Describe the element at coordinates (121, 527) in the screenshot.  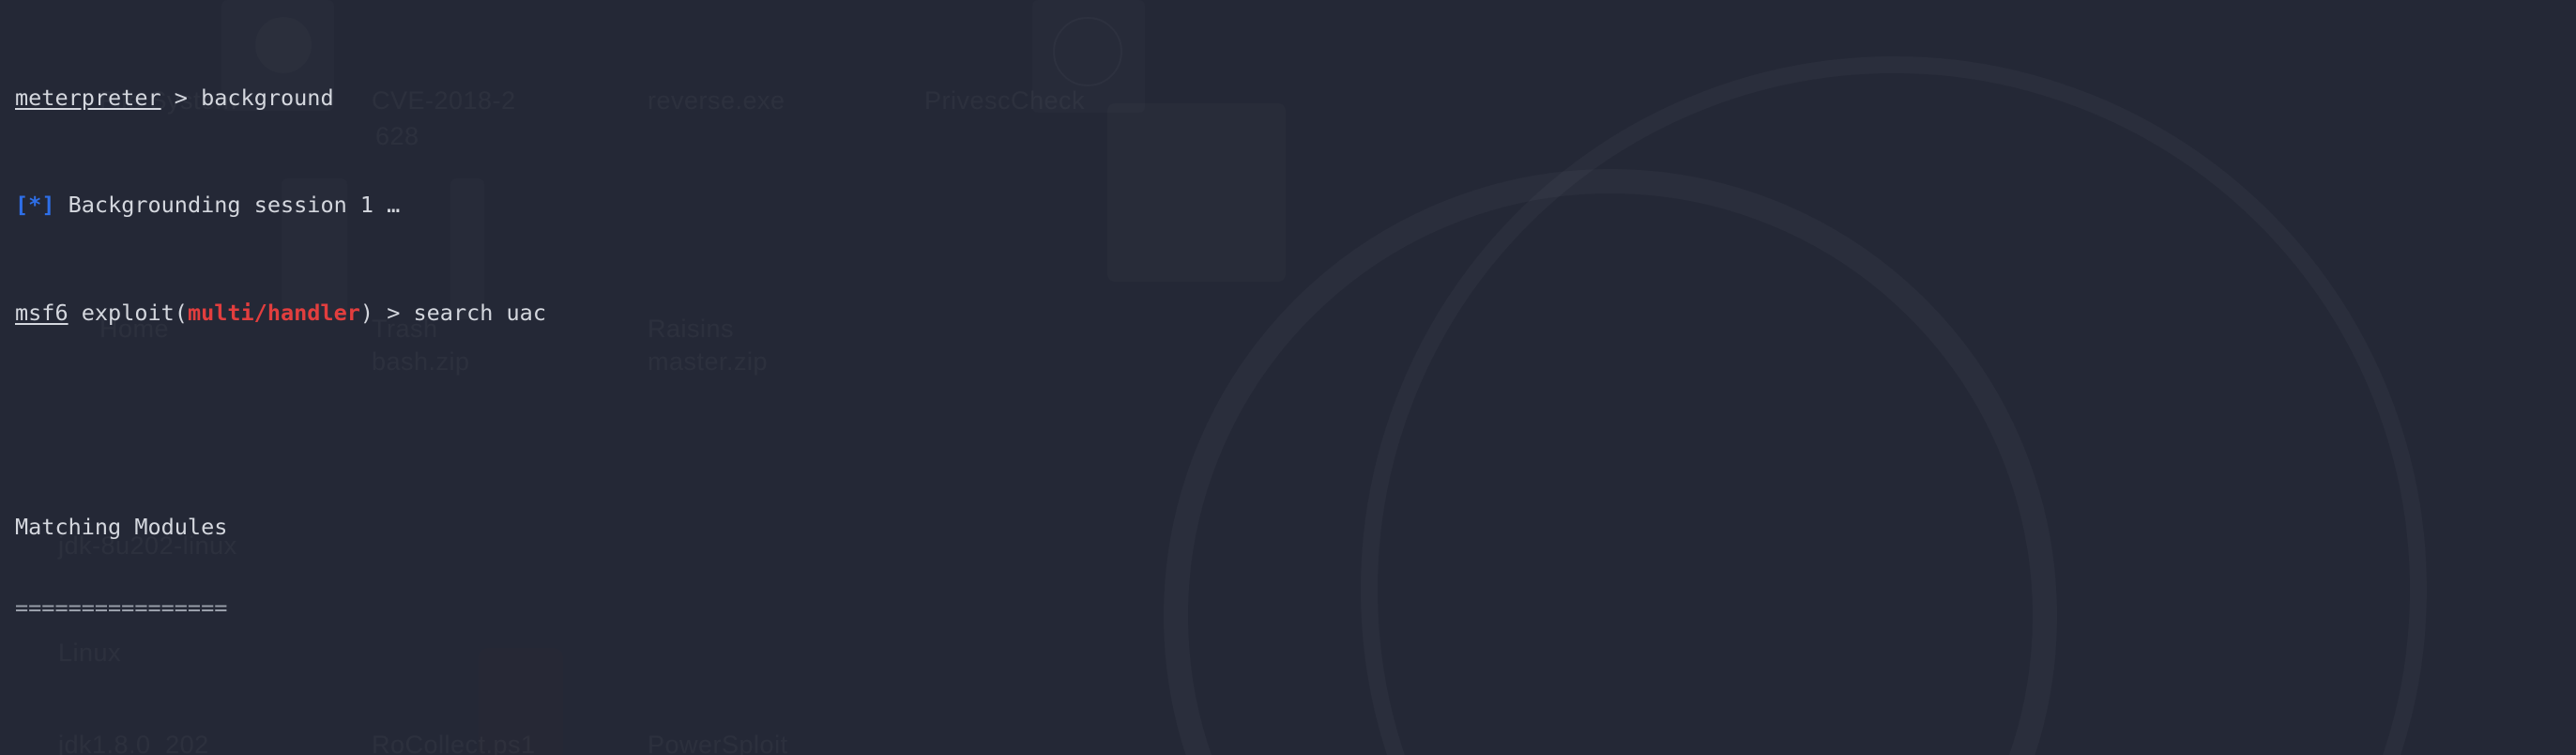
I see `matching-modules-heading: Matching Modules` at that location.